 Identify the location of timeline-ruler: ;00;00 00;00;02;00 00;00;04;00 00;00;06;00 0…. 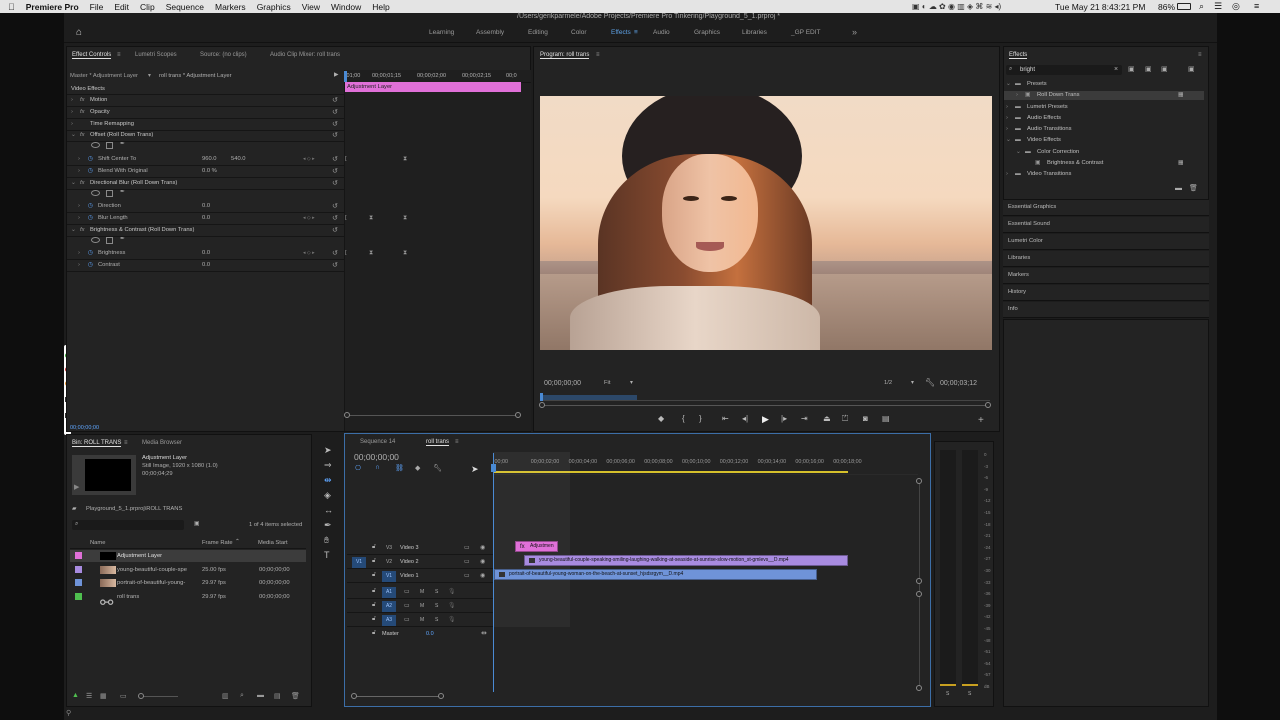
(705, 463).